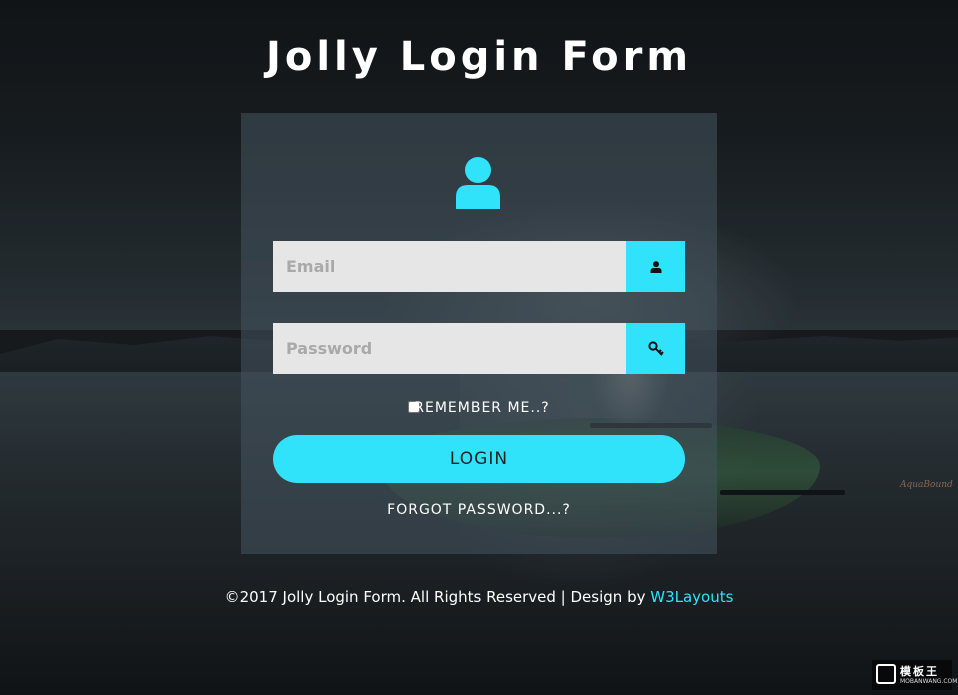 The width and height of the screenshot is (958, 695). I want to click on password-icon-button, so click(655, 348).